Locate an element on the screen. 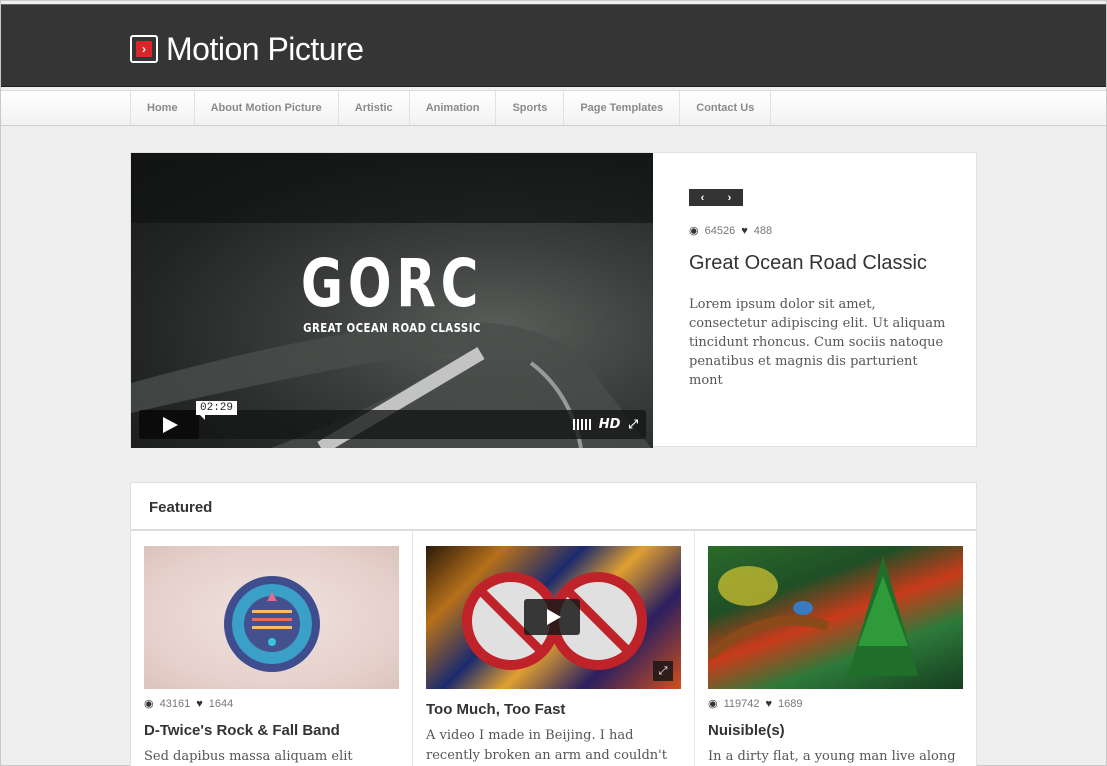  featured-heading: Featured is located at coordinates (553, 507).